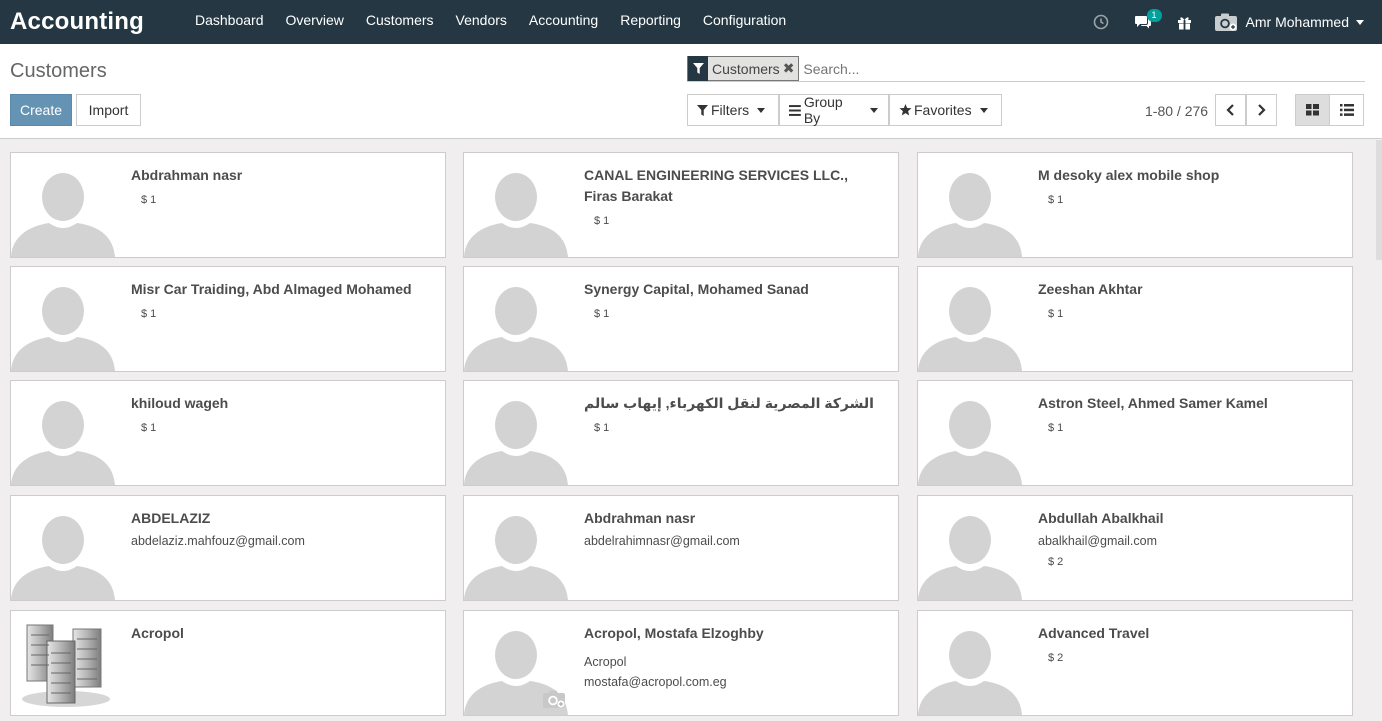 This screenshot has height=721, width=1382. What do you see at coordinates (157, 633) in the screenshot?
I see `customer-name: Acropol` at bounding box center [157, 633].